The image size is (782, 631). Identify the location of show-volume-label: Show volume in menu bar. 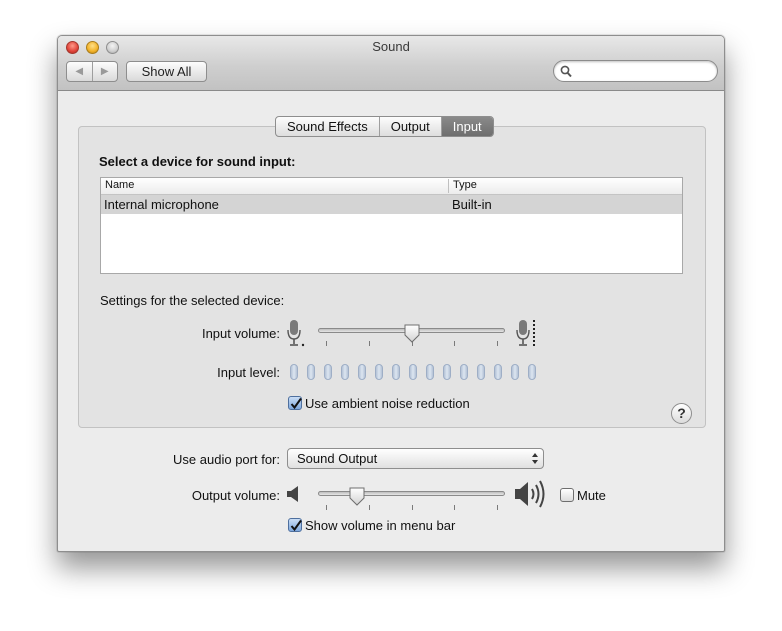
(380, 525).